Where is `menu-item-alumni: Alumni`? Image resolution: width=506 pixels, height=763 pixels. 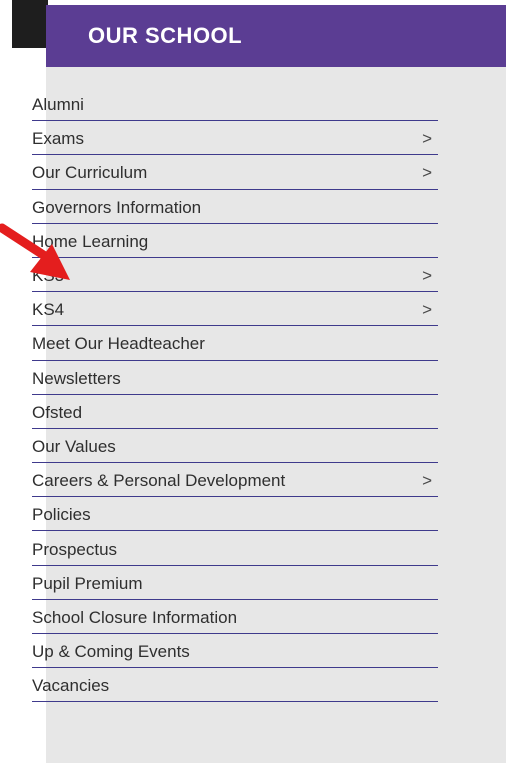 menu-item-alumni: Alumni is located at coordinates (235, 104).